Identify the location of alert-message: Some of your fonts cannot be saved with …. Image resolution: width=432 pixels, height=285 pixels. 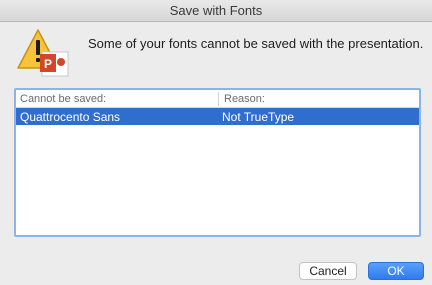
(256, 43).